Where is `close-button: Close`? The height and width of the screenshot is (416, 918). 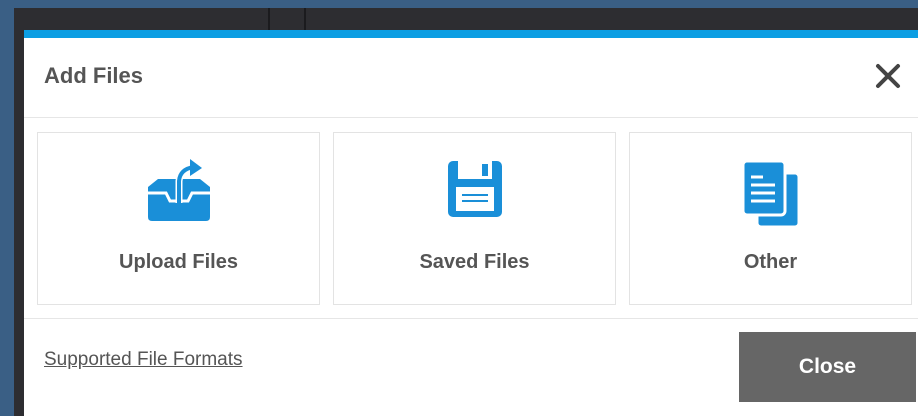 close-button: Close is located at coordinates (827, 367).